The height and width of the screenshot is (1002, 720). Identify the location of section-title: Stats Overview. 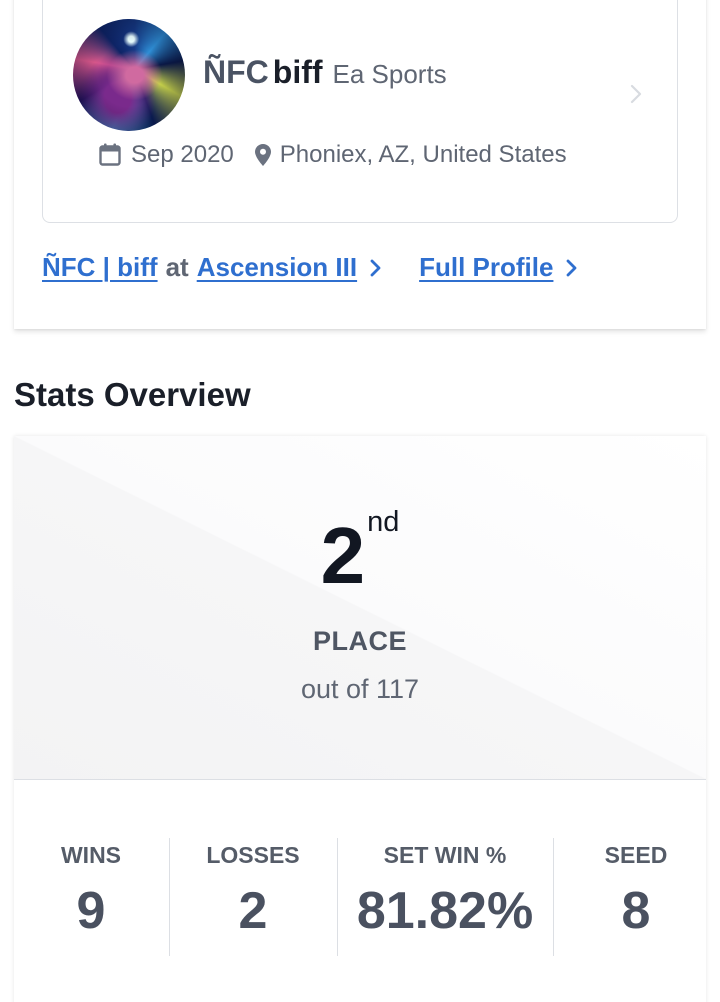
(132, 394).